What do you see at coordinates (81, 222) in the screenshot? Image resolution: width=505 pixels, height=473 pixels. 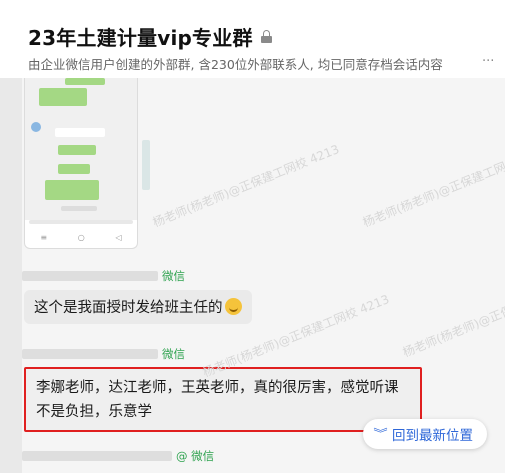 I see `screenshot-input-bar` at bounding box center [81, 222].